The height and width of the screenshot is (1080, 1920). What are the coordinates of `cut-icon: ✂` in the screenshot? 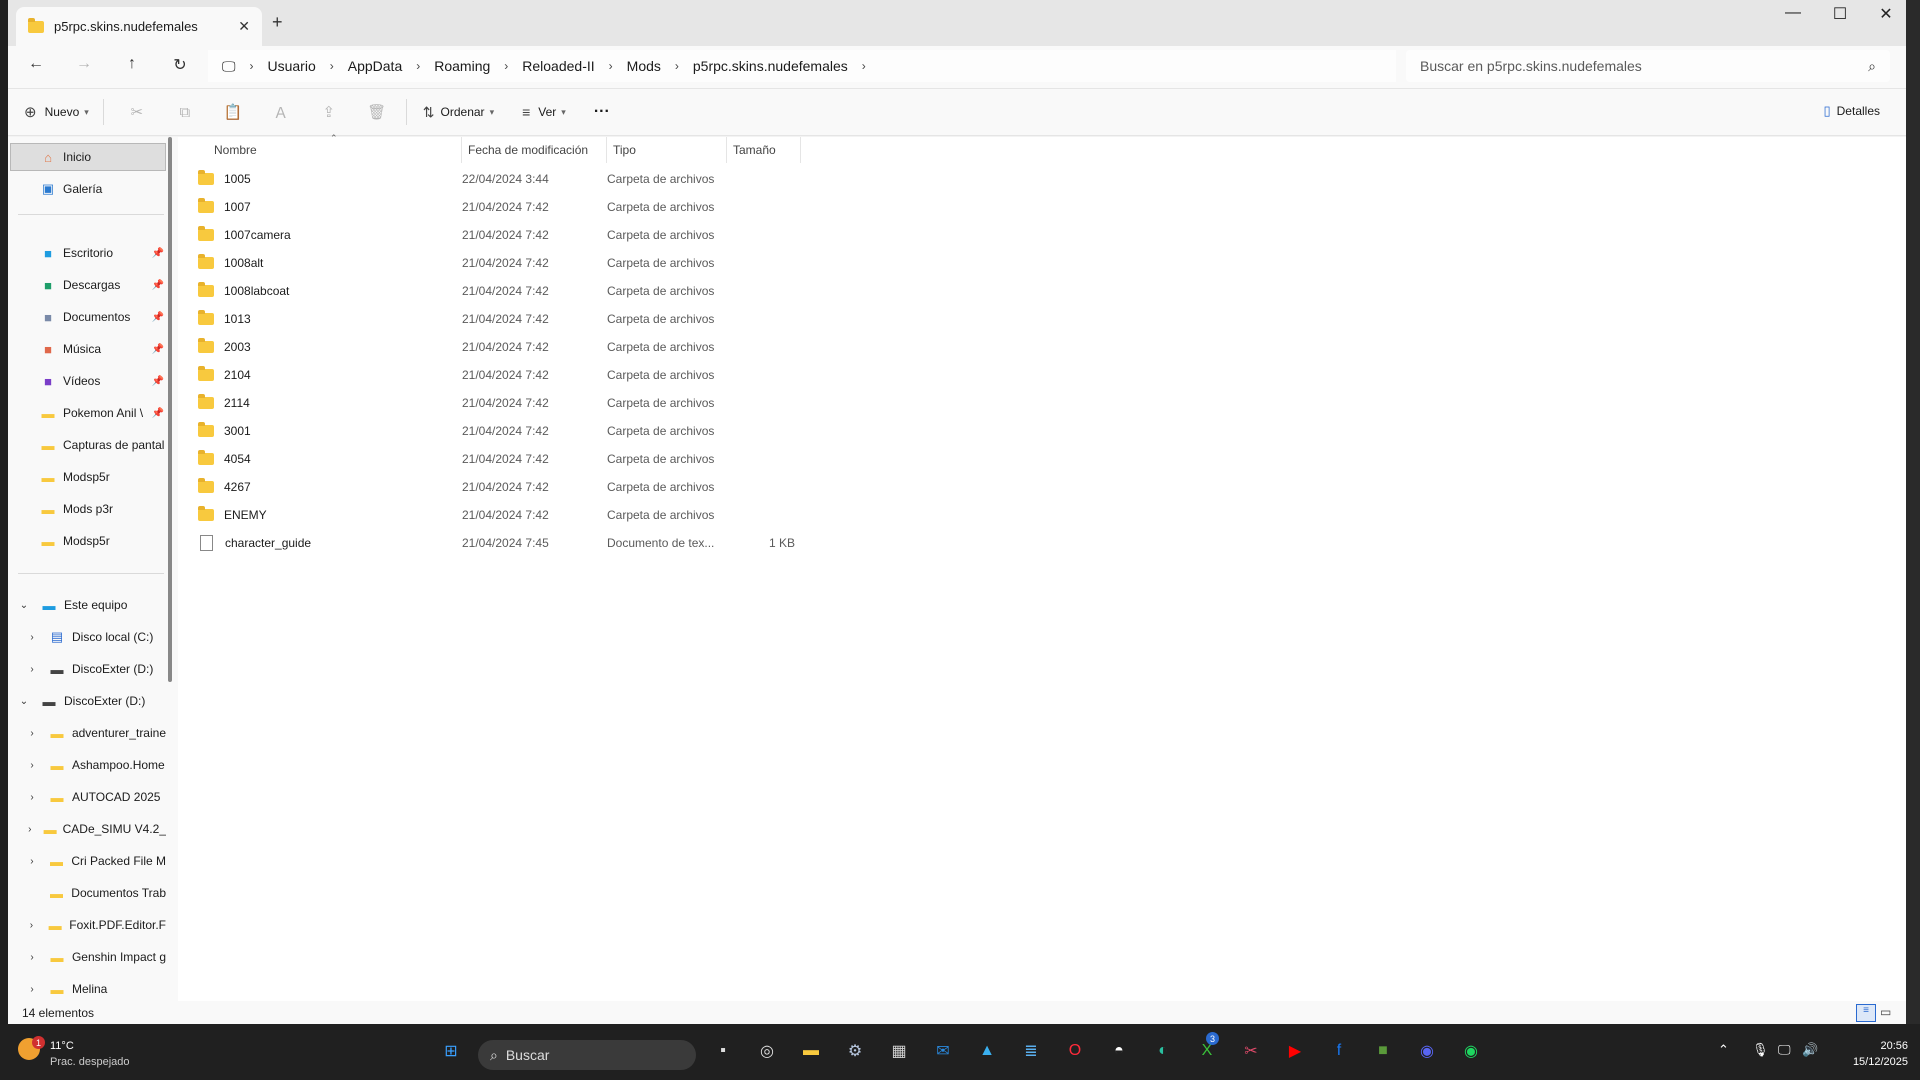 It's located at (137, 112).